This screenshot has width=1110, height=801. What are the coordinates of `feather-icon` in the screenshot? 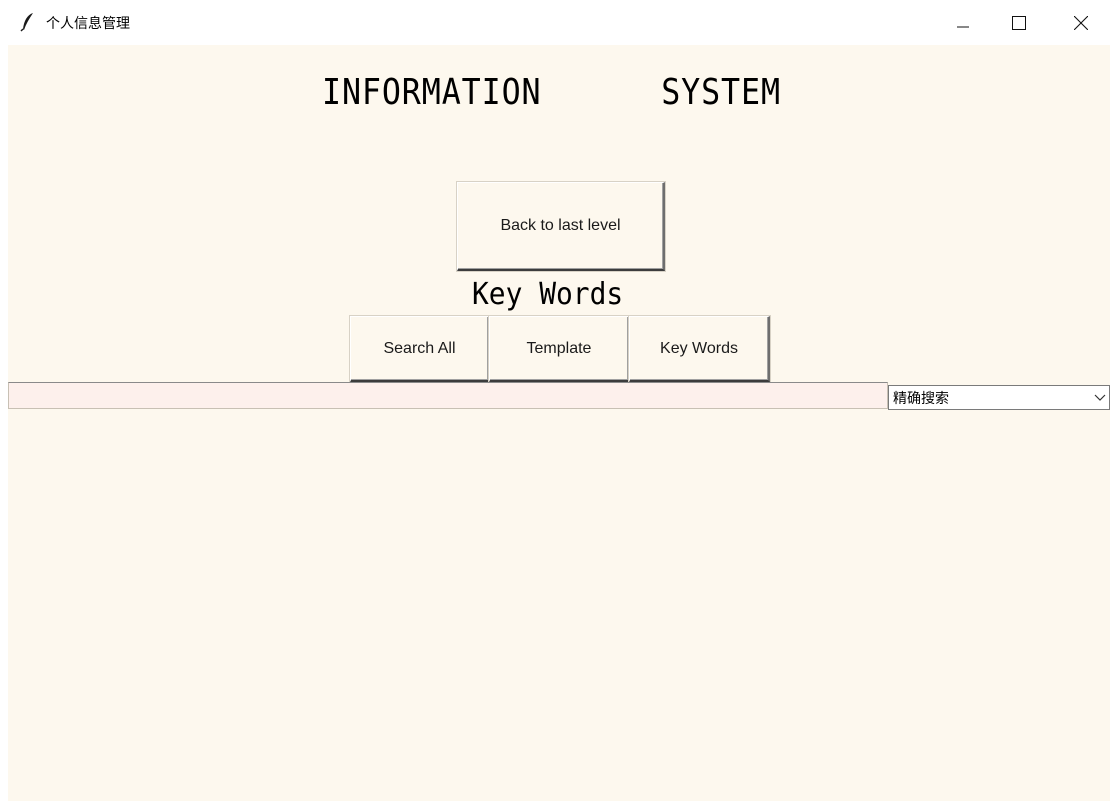 It's located at (28, 22).